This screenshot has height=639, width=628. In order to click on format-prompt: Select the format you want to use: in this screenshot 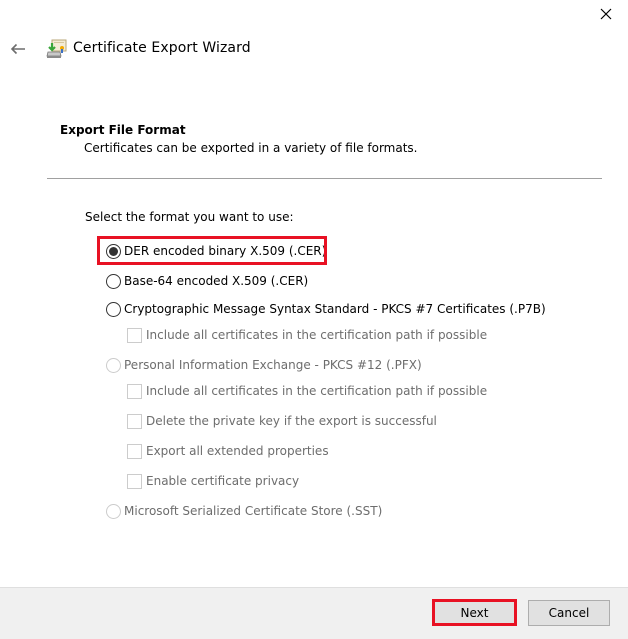, I will do `click(189, 217)`.